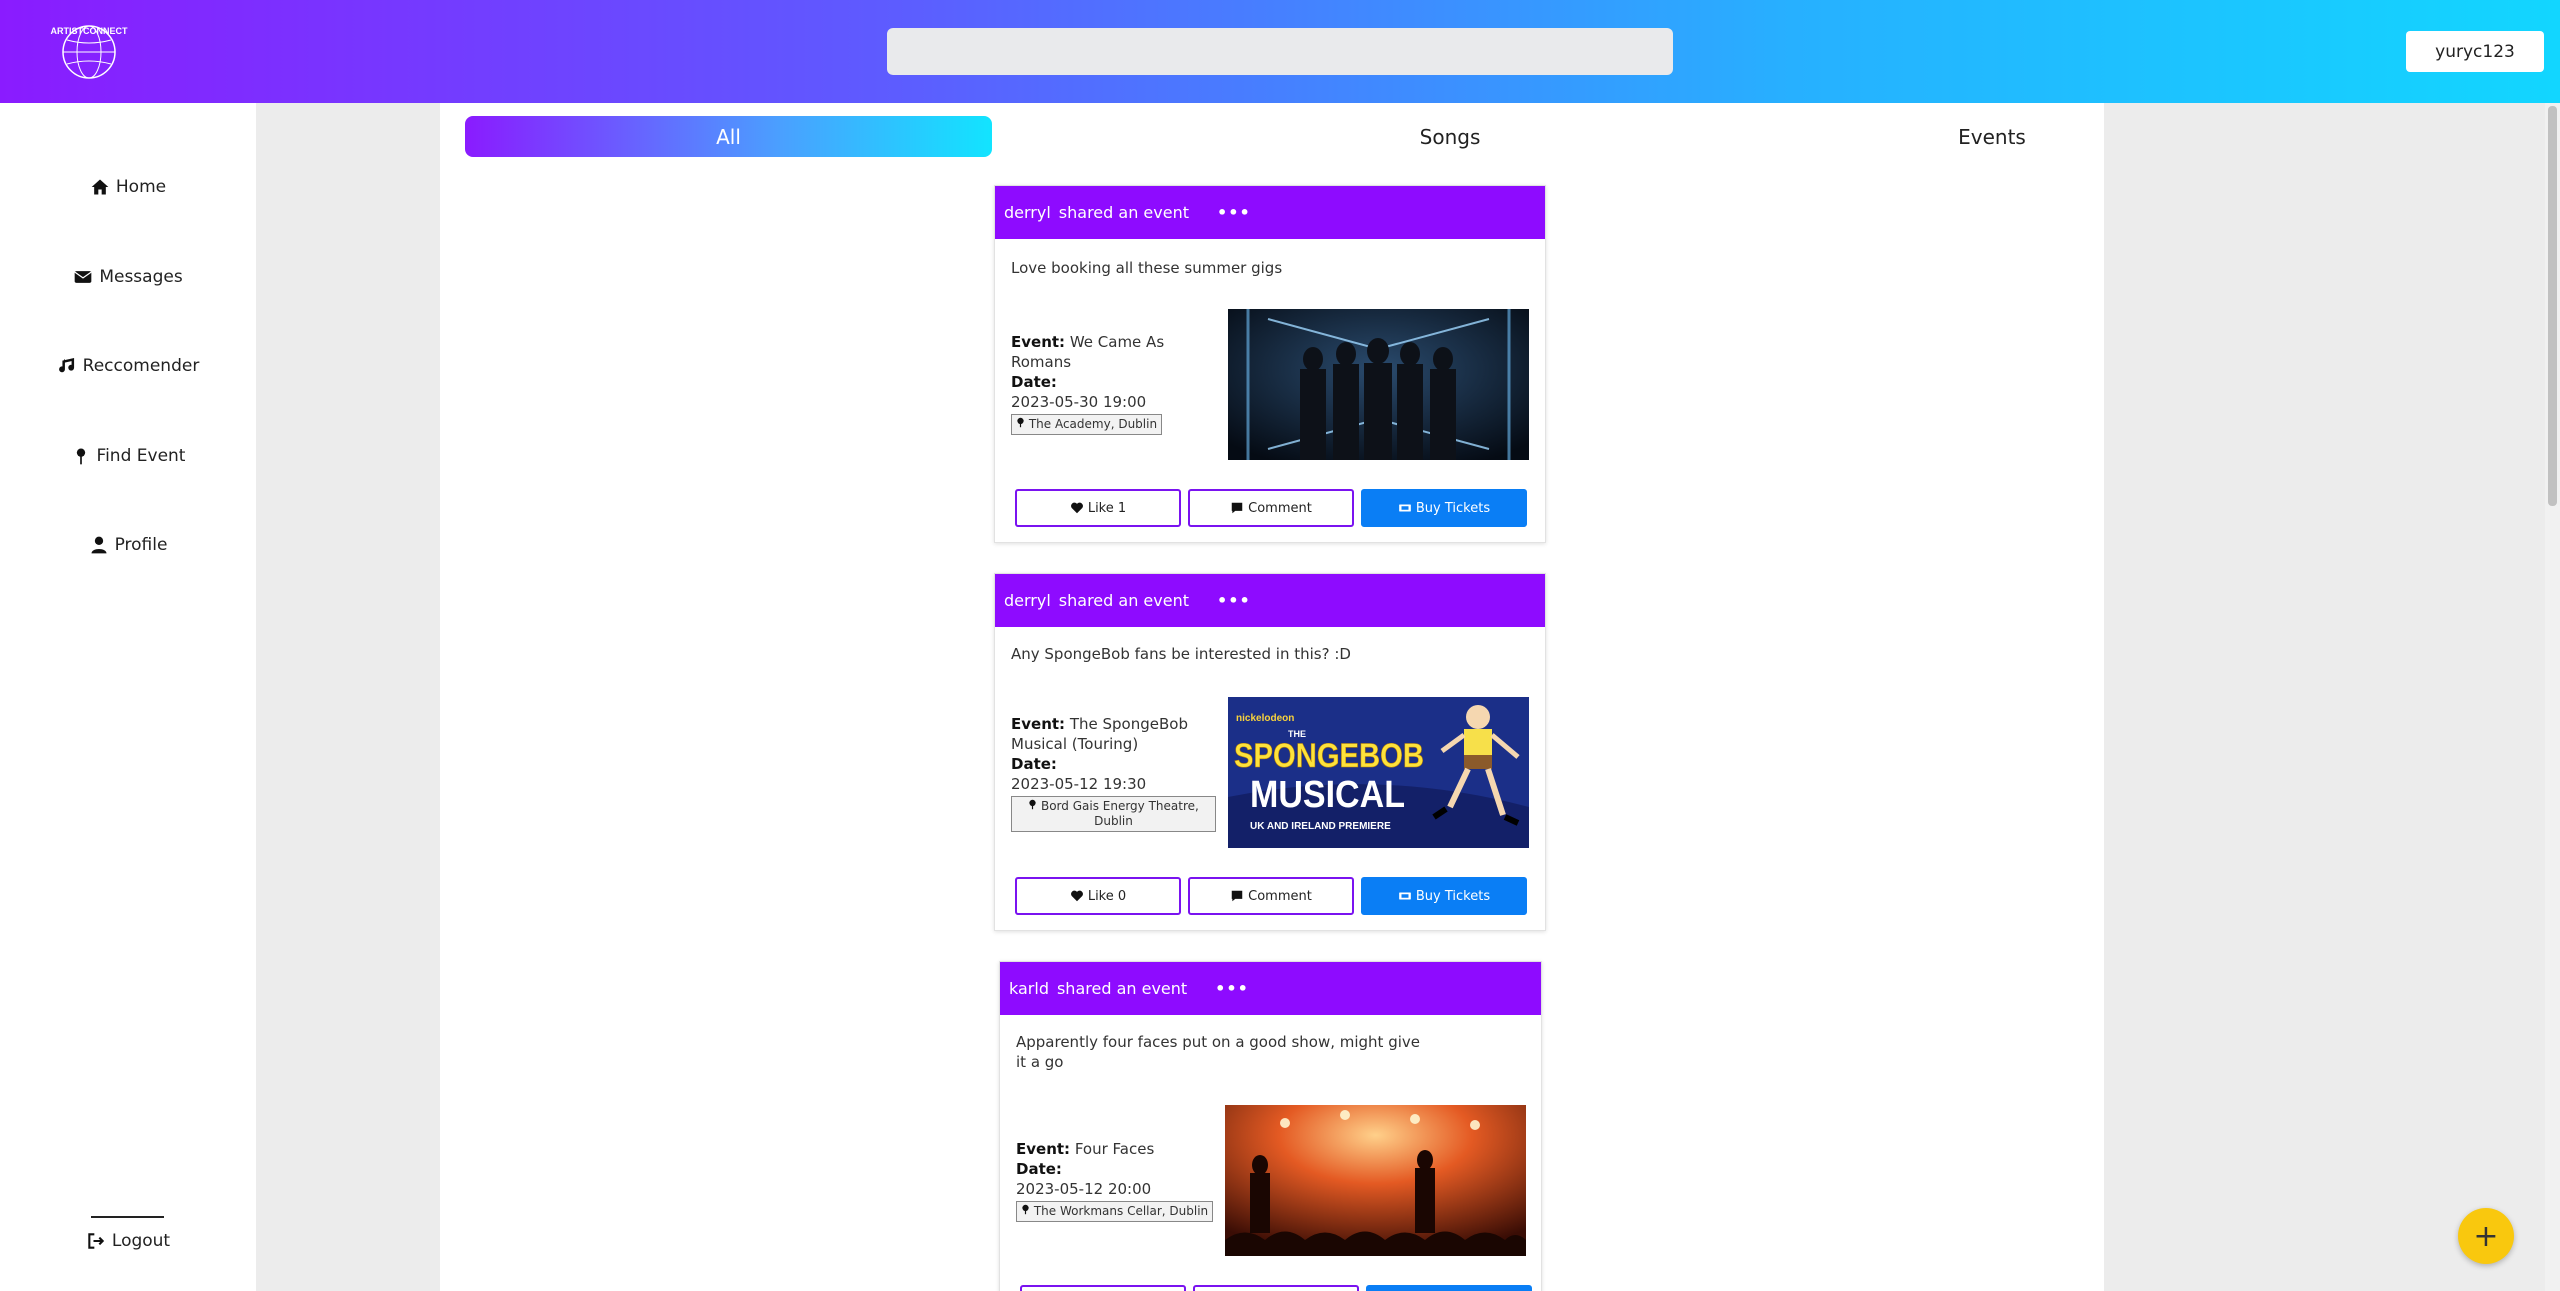 This screenshot has height=1291, width=2560. Describe the element at coordinates (141, 366) in the screenshot. I see `sidebar-item-label: Reccomender` at that location.